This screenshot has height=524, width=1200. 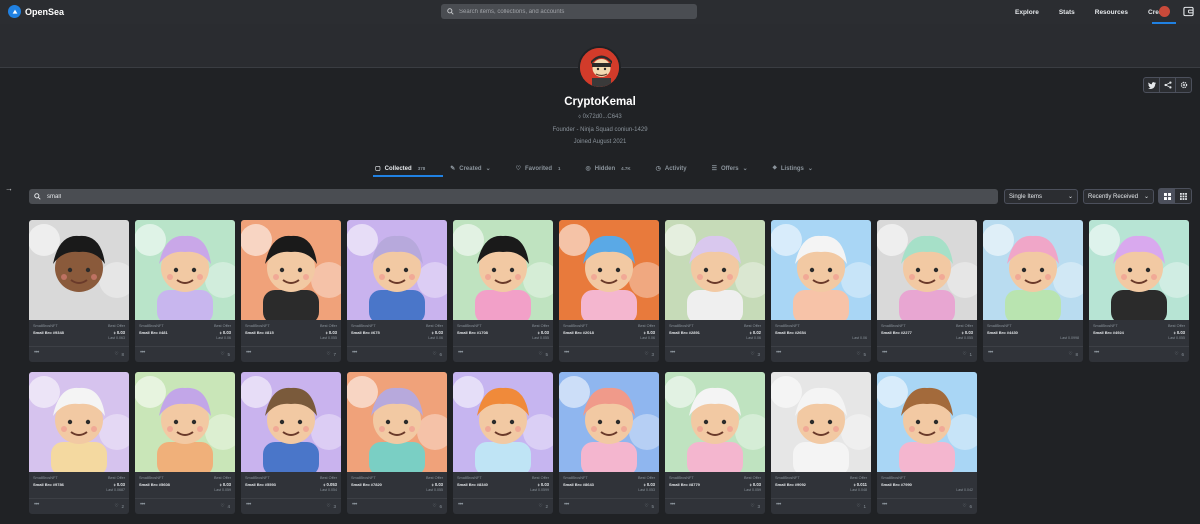 I want to click on large-grid-button, so click(x=1167, y=196).